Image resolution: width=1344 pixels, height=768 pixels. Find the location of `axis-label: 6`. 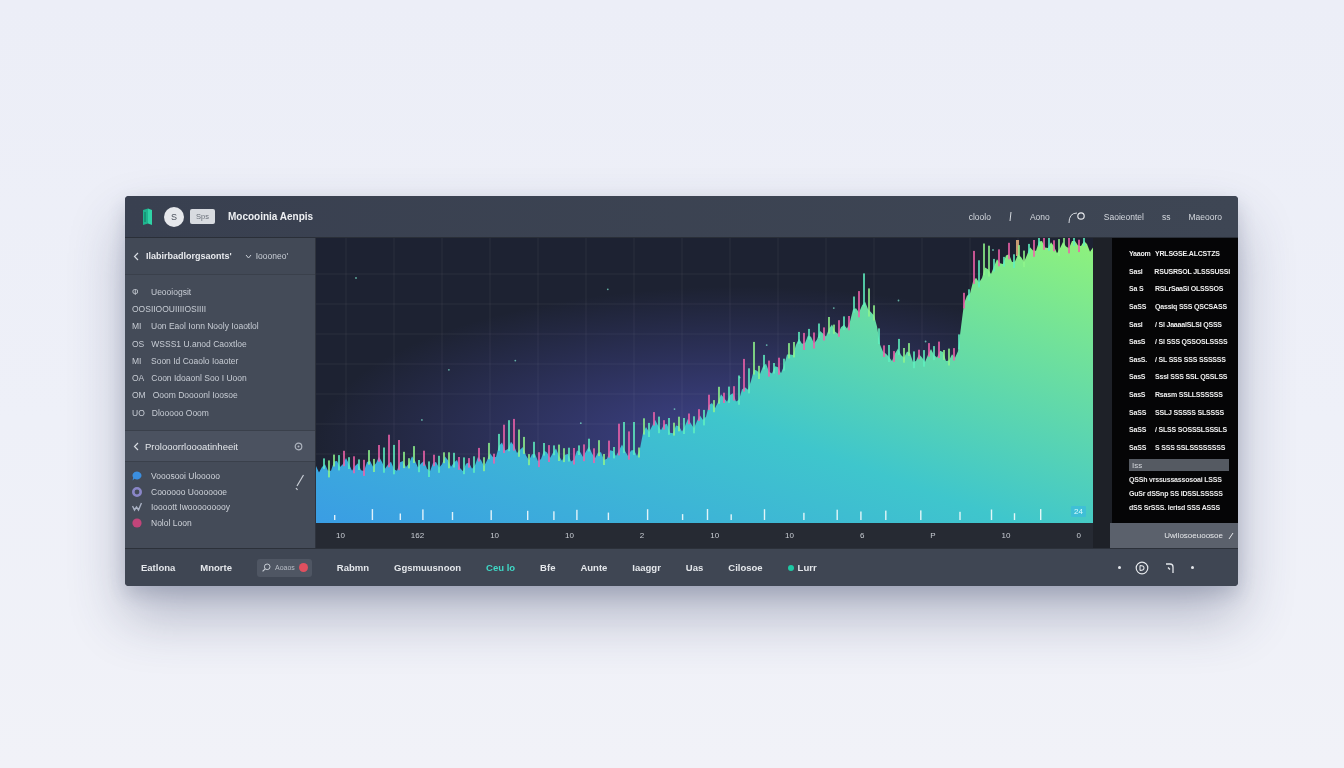

axis-label: 6 is located at coordinates (862, 535).